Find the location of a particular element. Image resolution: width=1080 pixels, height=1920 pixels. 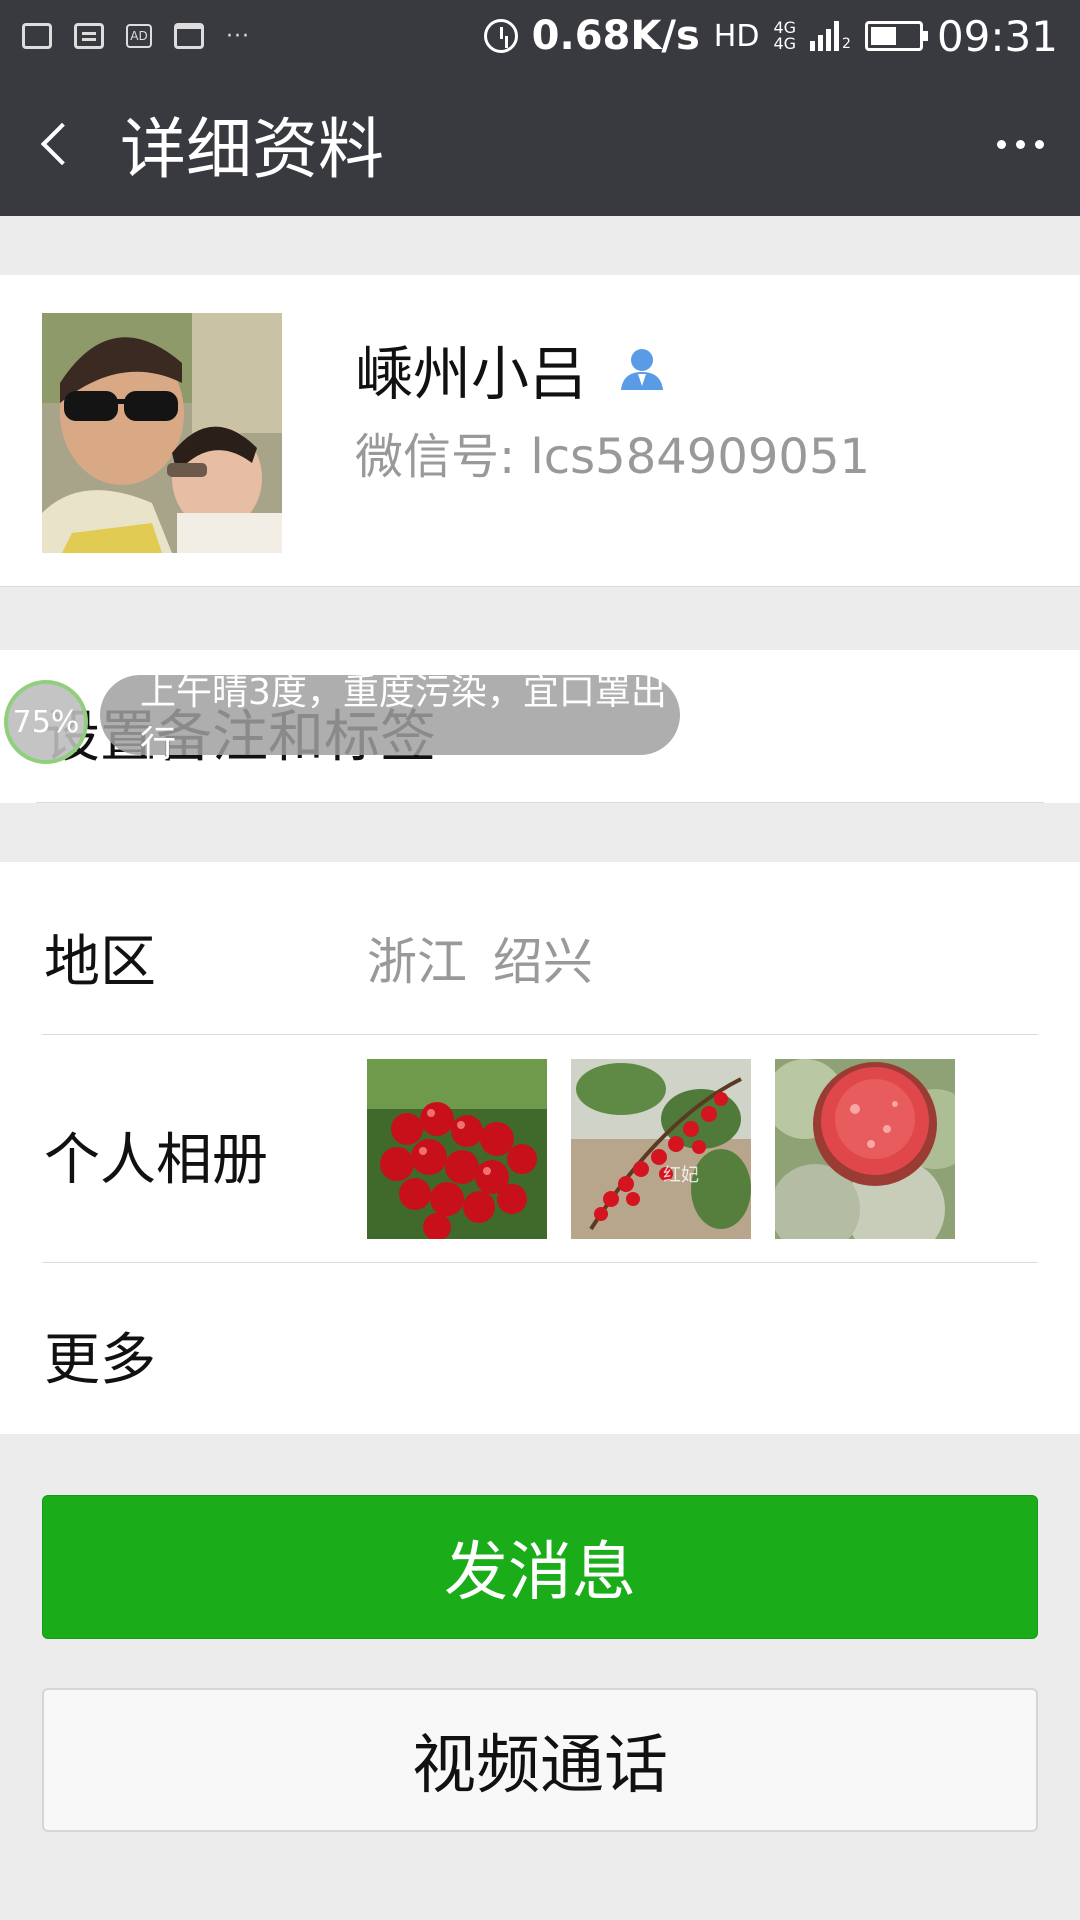

set-remark-and-tags-row: 设置备注和标签 上午晴3度，重度污染，宜口罩出行 75% is located at coordinates (540, 726).